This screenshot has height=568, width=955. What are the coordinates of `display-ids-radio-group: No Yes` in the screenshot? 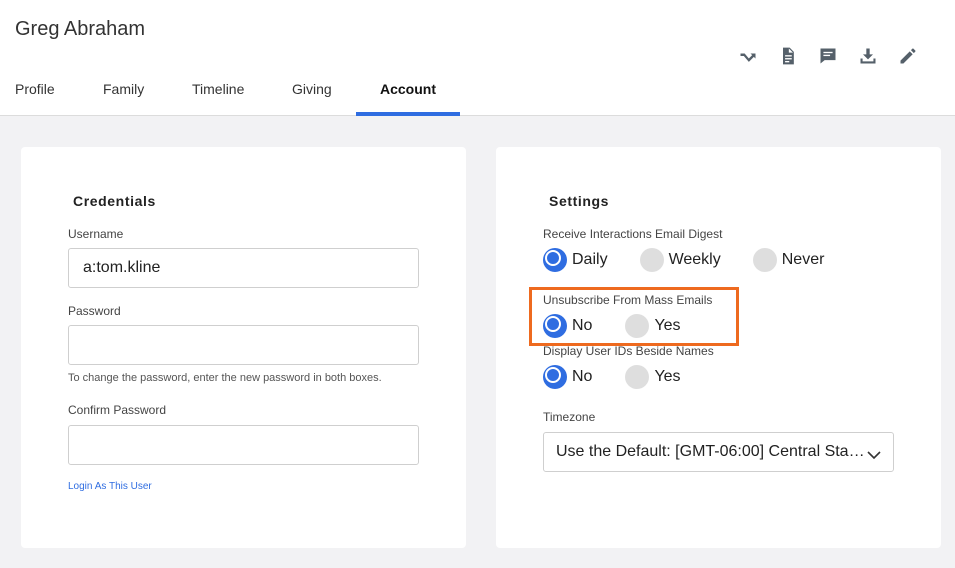 It's located at (612, 377).